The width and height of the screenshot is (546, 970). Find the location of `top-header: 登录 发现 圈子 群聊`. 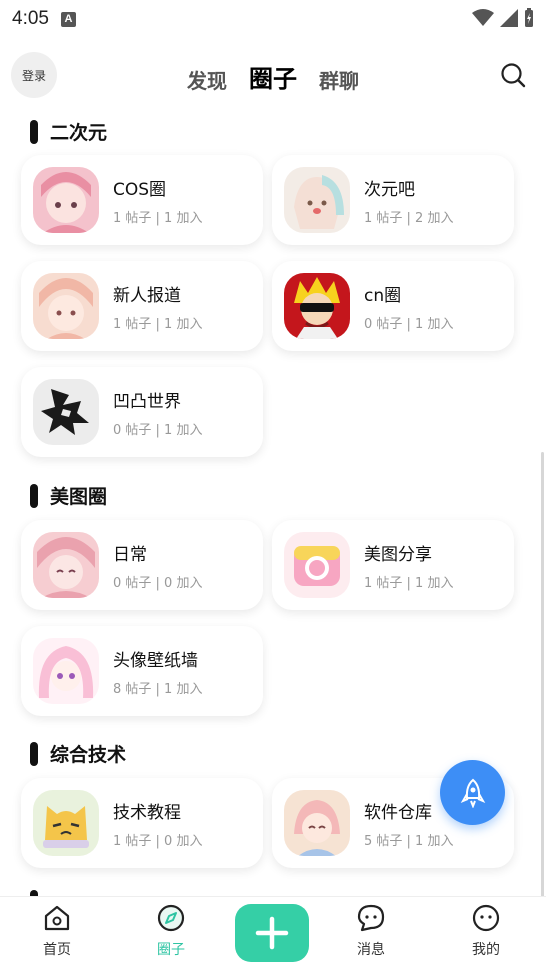

top-header: 登录 发现 圈子 群聊 is located at coordinates (273, 76).